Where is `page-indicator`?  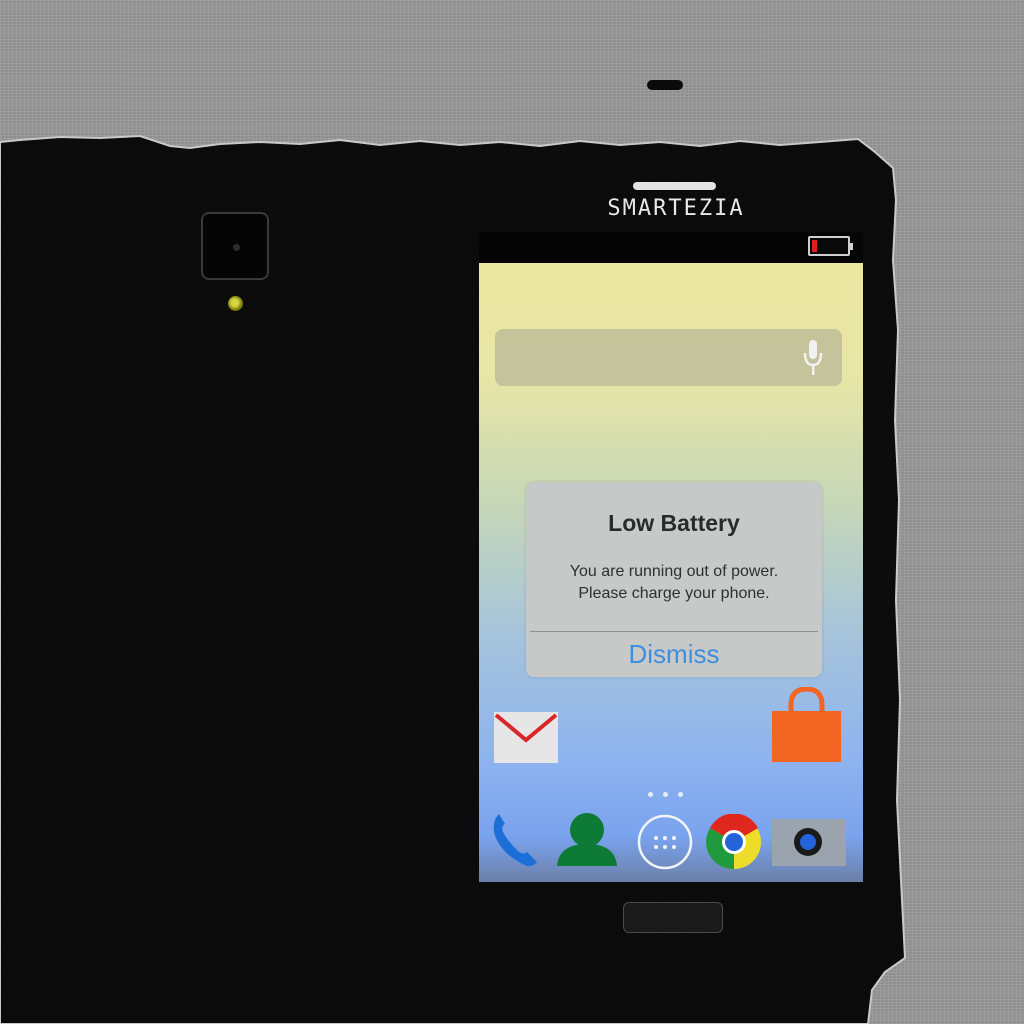
page-indicator is located at coordinates (666, 795).